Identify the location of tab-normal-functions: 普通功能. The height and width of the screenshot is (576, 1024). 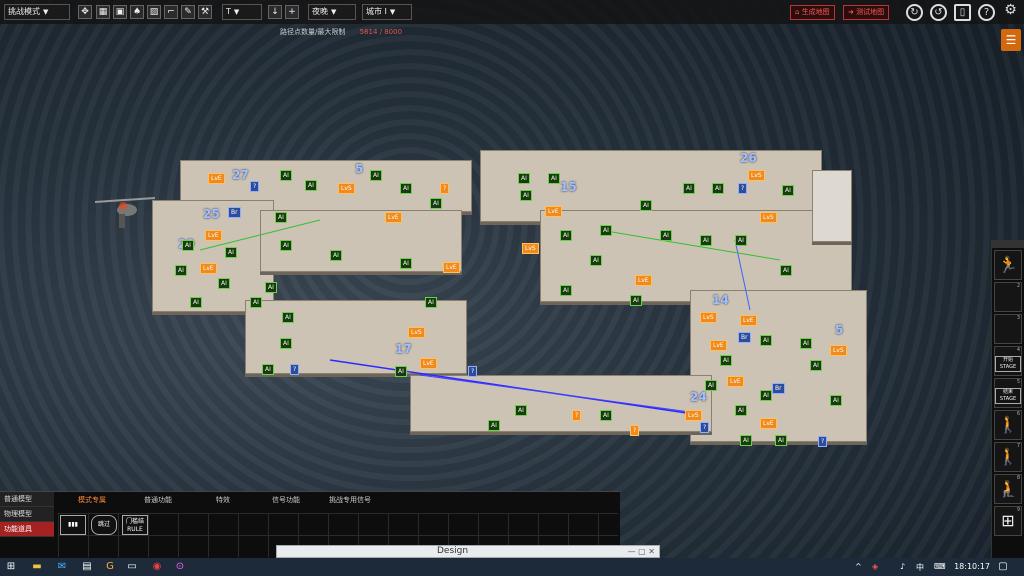
(158, 500).